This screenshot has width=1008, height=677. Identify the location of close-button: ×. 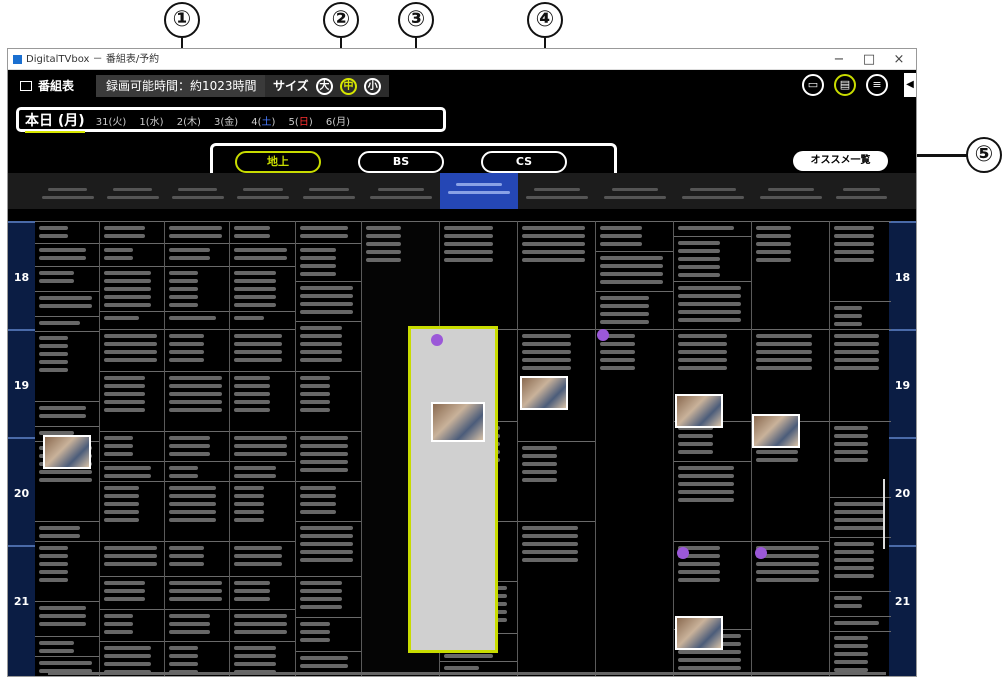
(899, 59).